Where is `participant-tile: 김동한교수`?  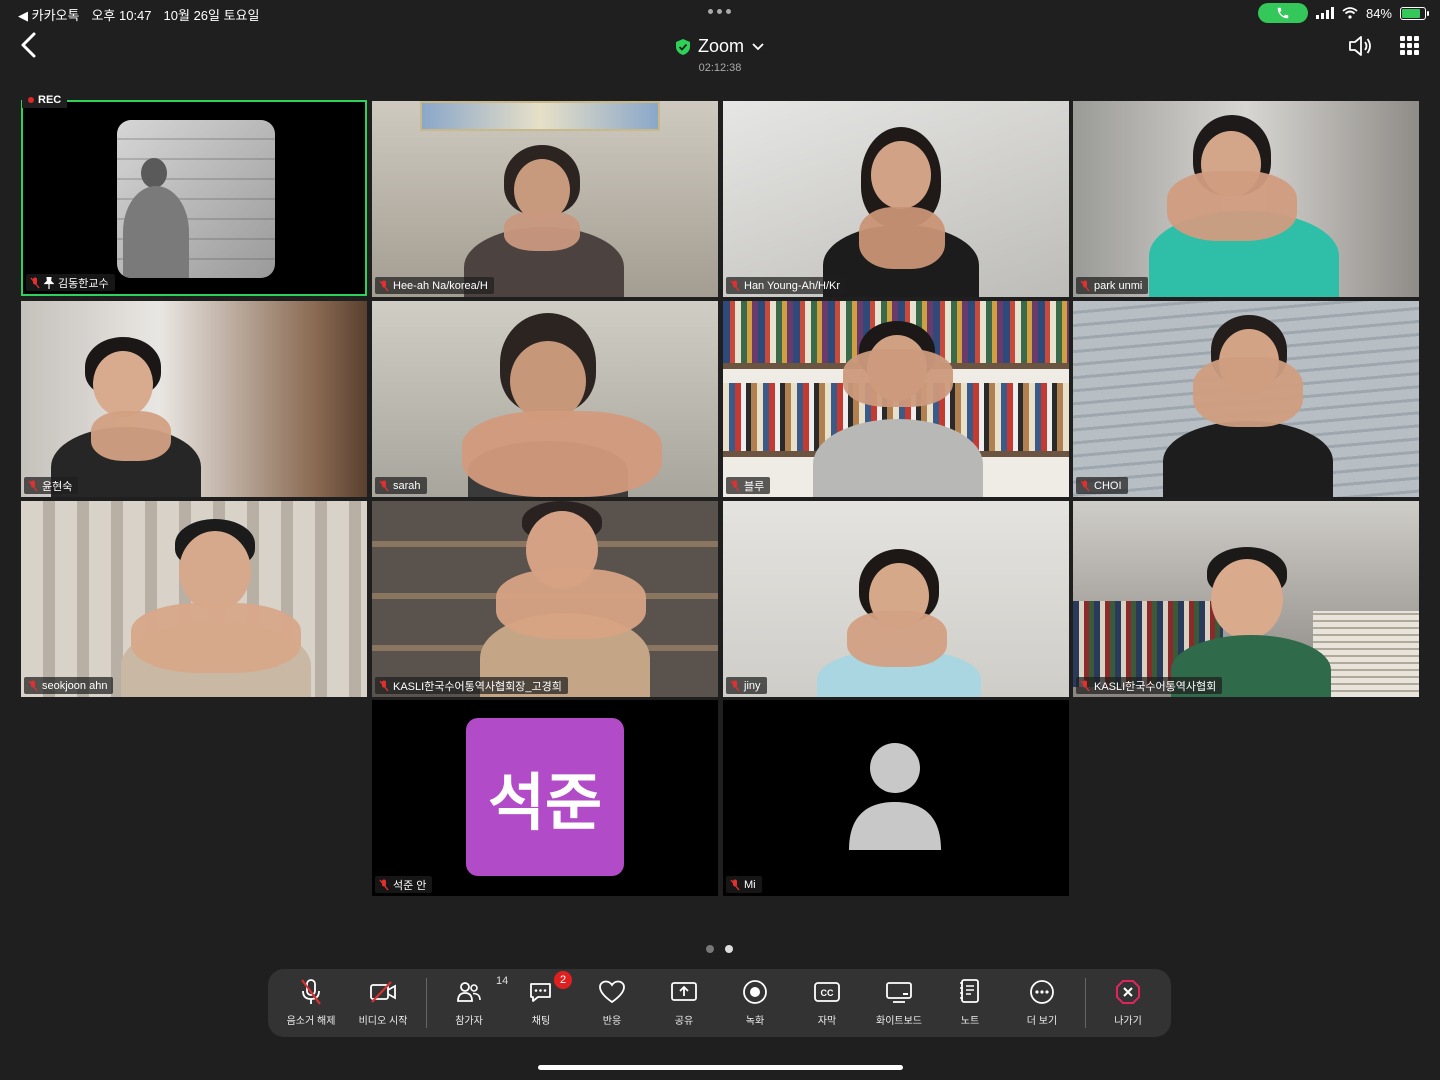
participant-tile: 김동한교수 is located at coordinates (194, 198).